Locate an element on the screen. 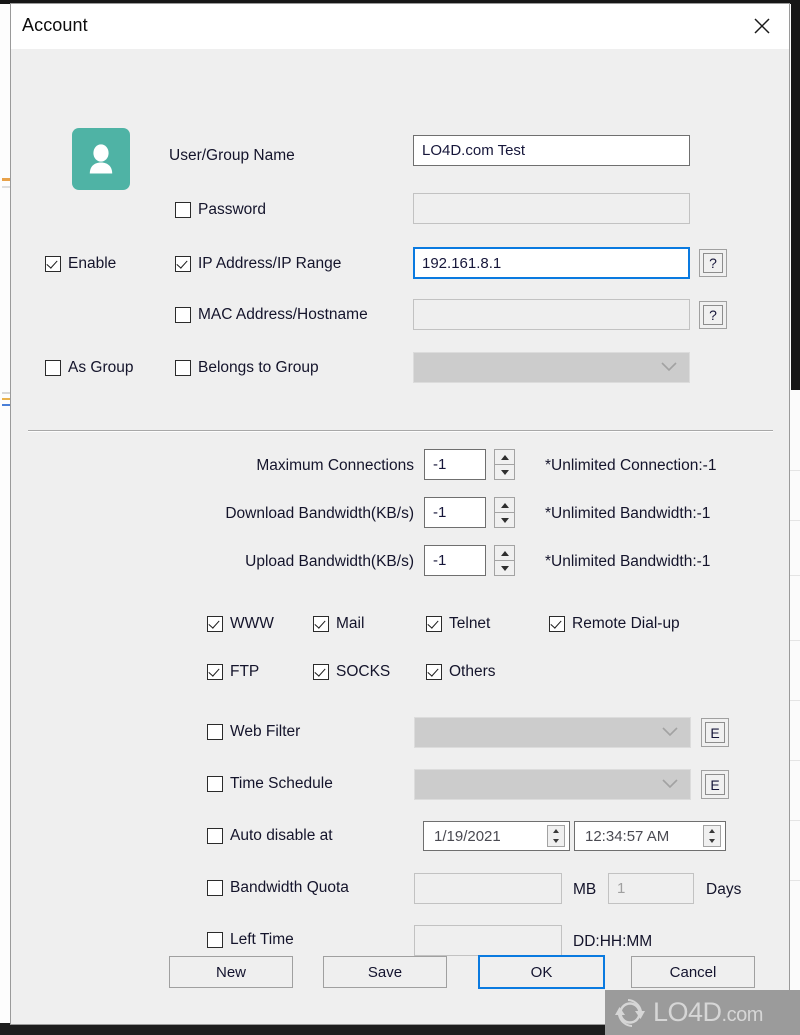  upload-bandwidth-stepper is located at coordinates (504, 560).